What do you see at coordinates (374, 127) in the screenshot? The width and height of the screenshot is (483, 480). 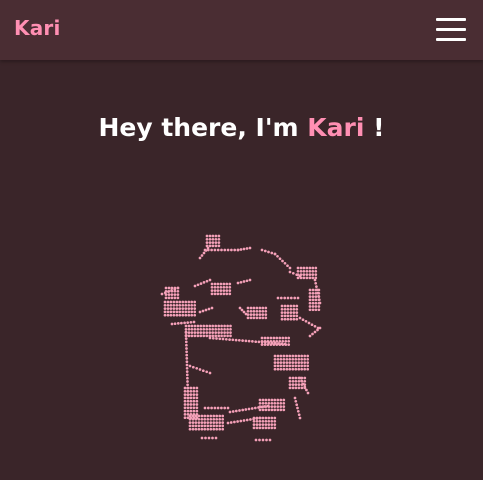 I see `hero-greeting-suffix: !` at bounding box center [374, 127].